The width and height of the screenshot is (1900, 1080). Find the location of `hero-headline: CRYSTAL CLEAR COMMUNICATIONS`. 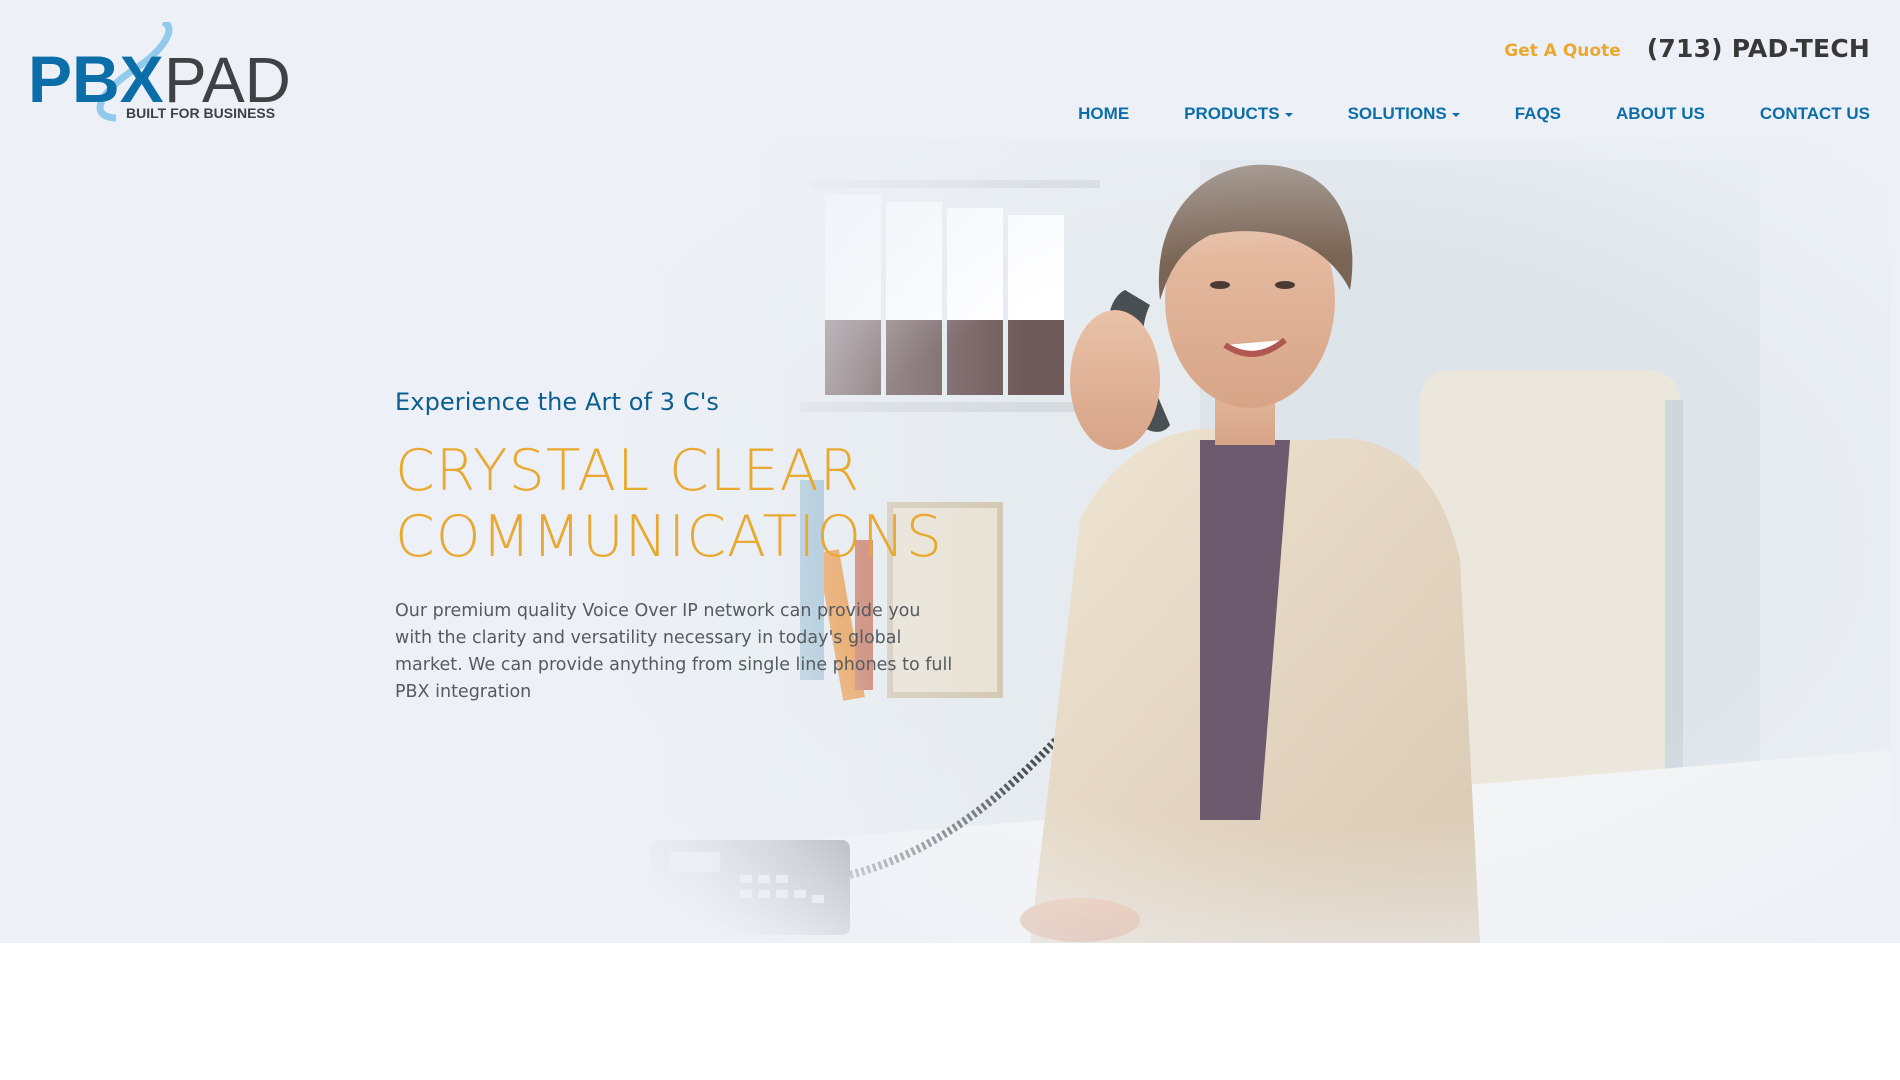

hero-headline: CRYSTAL CLEAR COMMUNICATIONS is located at coordinates (705, 504).